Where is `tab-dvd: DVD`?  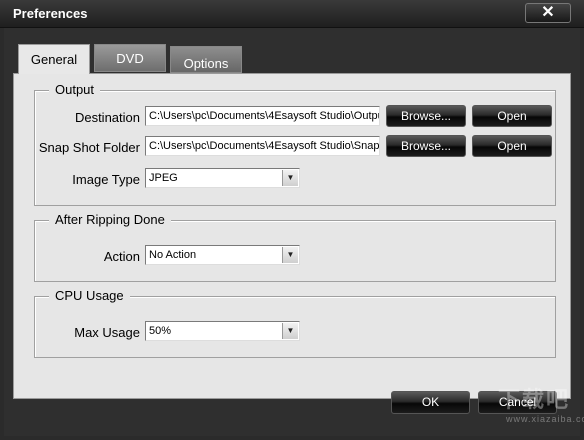
tab-dvd: DVD is located at coordinates (130, 58).